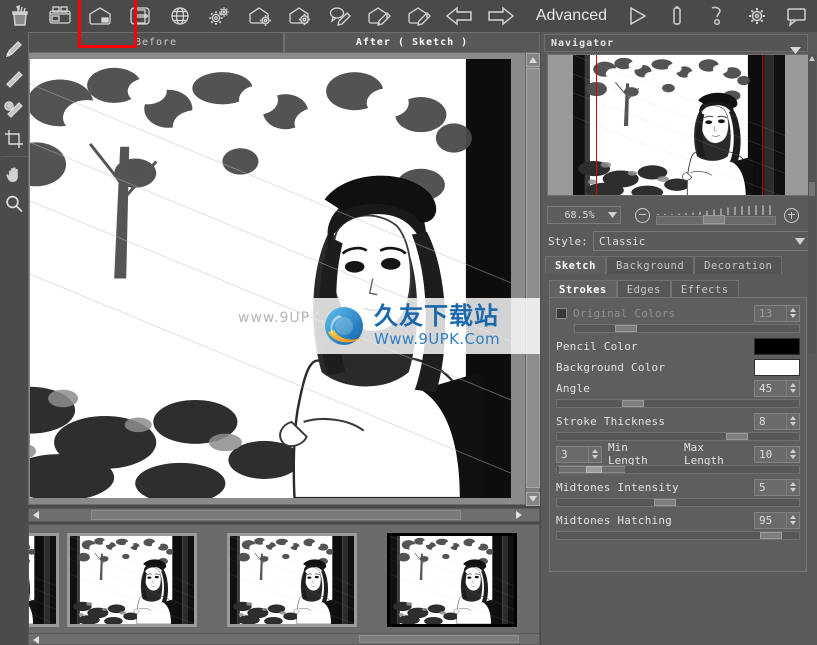 This screenshot has height=645, width=817. What do you see at coordinates (420, 16) in the screenshot?
I see `folder-pencil-icon` at bounding box center [420, 16].